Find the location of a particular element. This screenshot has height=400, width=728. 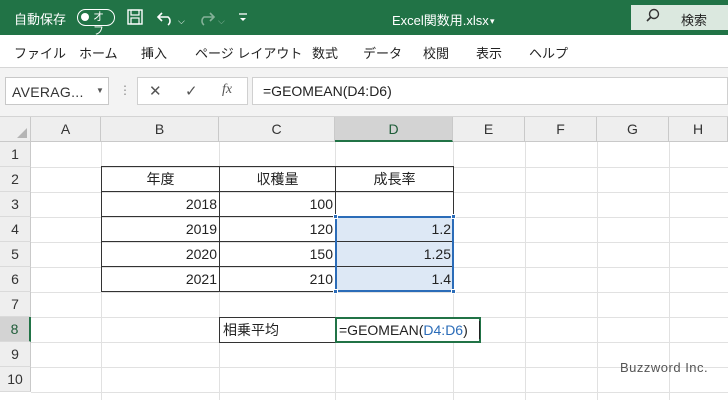

cell-d2-header-growth: 成長率 is located at coordinates (394, 179).